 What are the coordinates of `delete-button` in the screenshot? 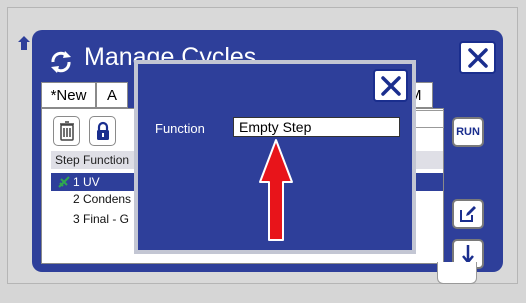 It's located at (66, 131).